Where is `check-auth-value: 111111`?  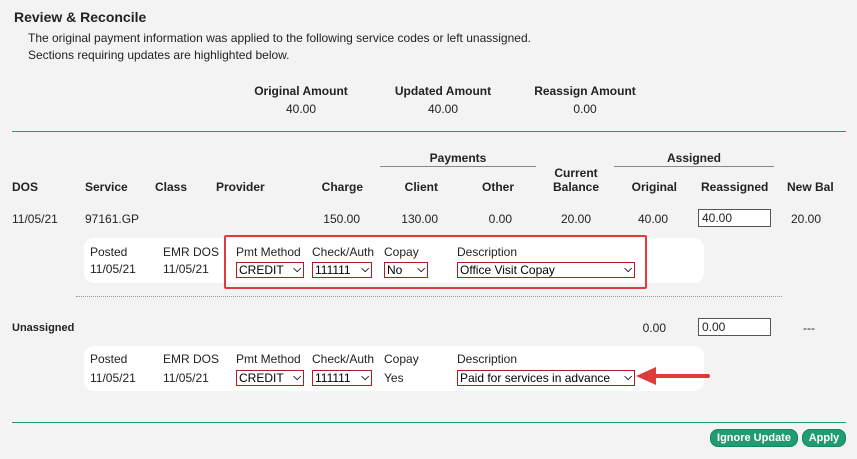
check-auth-value: 111111 is located at coordinates (333, 378).